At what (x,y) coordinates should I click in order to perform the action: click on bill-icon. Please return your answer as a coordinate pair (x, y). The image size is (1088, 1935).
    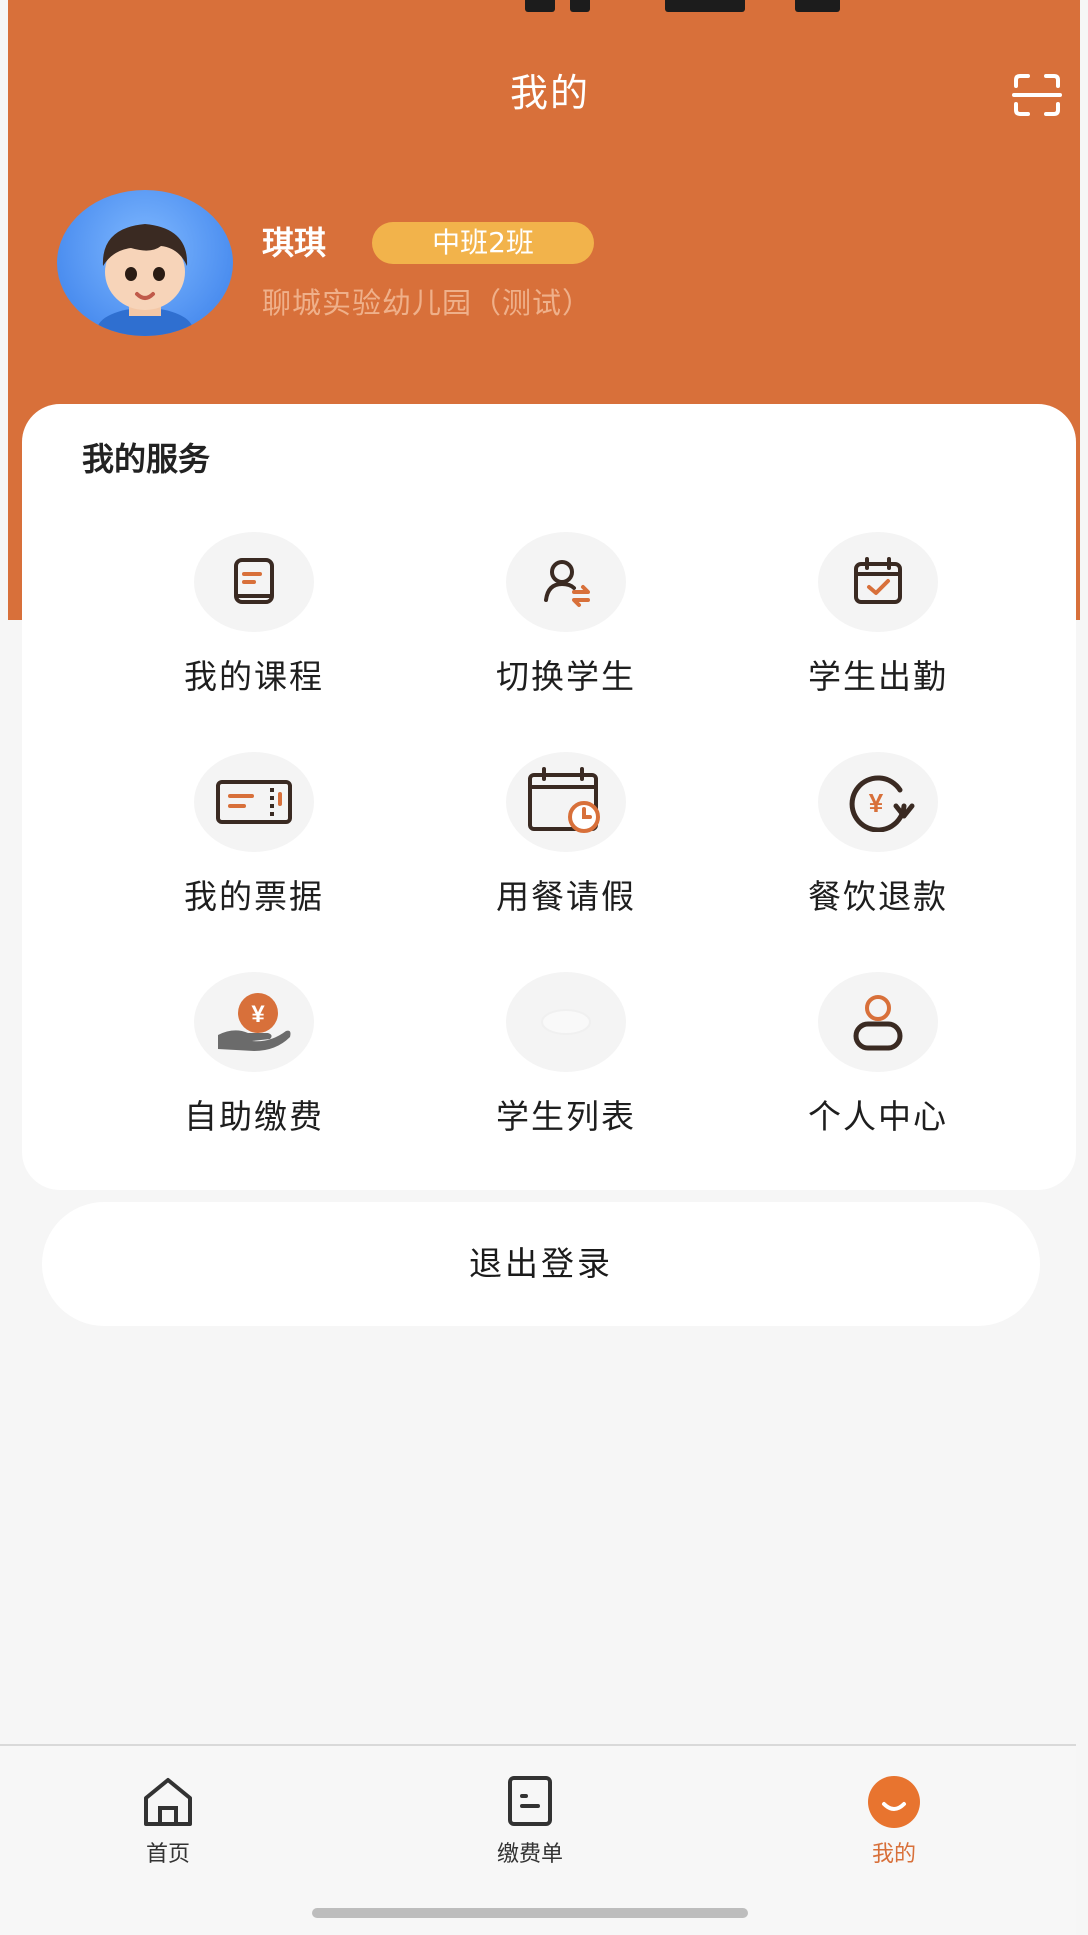
    Looking at the image, I should click on (530, 1802).